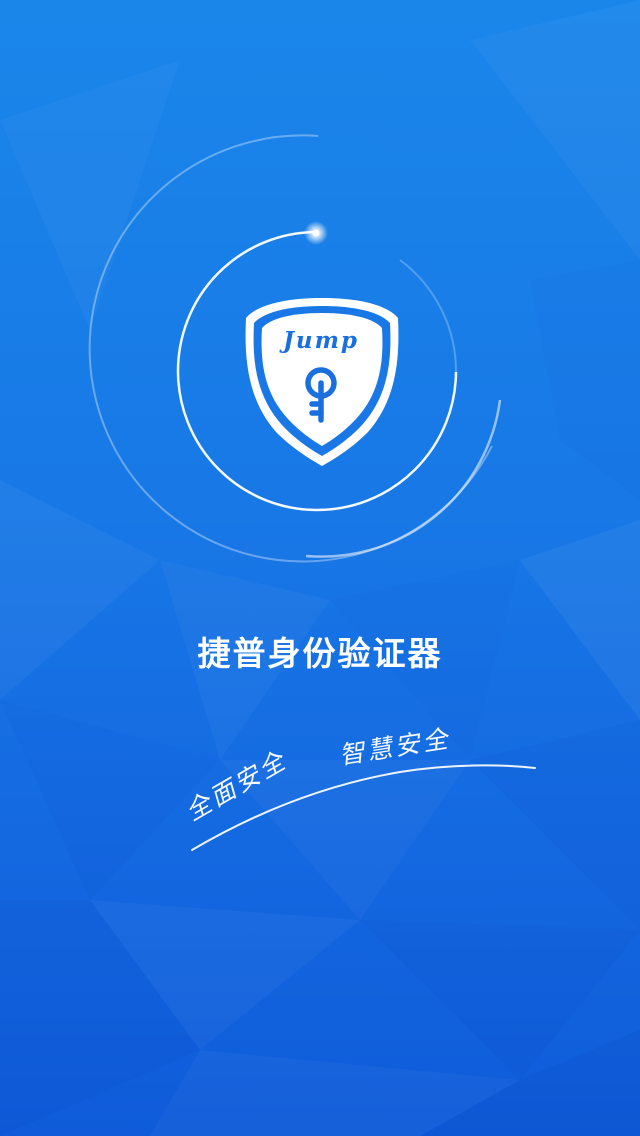  What do you see at coordinates (363, 807) in the screenshot?
I see `slogan-swoosh` at bounding box center [363, 807].